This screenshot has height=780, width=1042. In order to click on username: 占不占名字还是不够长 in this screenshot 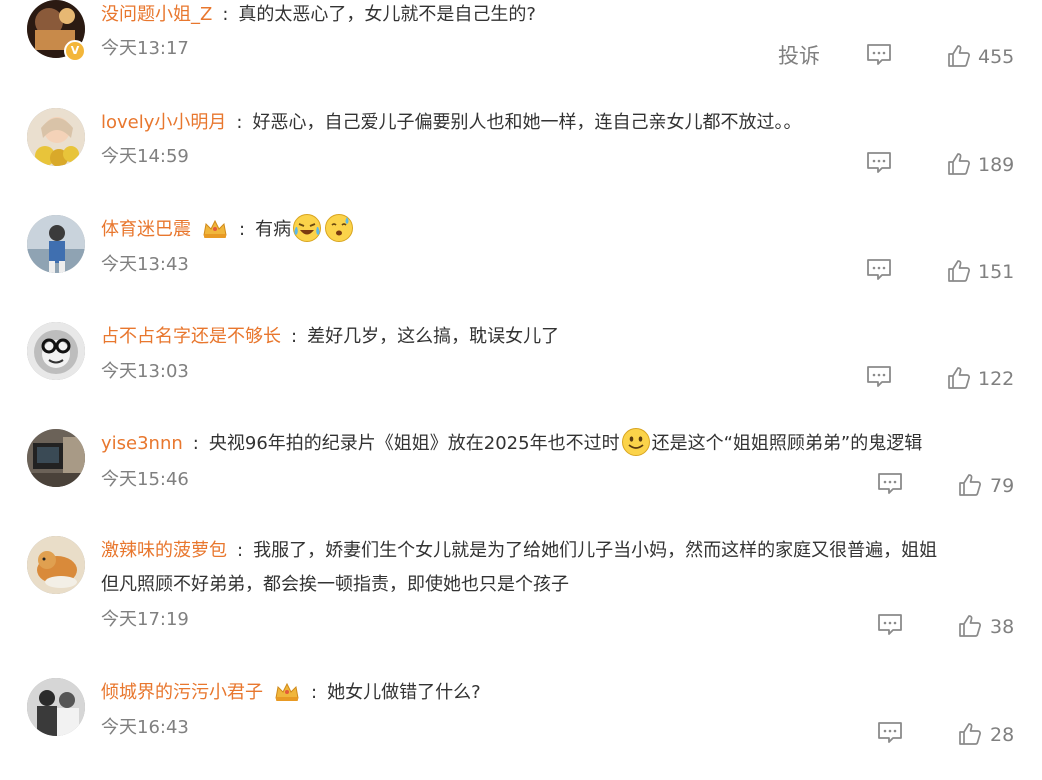, I will do `click(191, 336)`.